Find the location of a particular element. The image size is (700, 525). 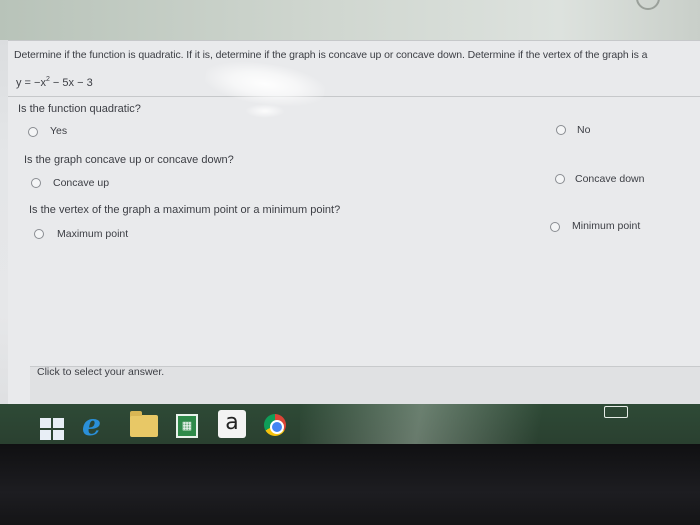

windows-start-icon is located at coordinates (52, 429).